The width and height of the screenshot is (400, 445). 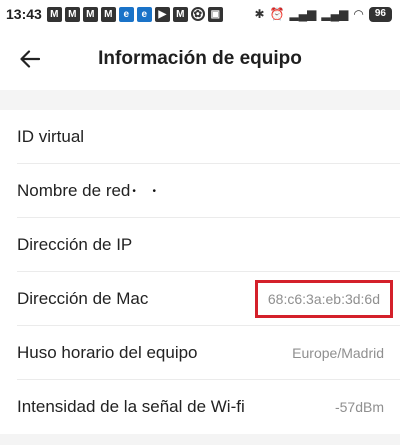 I want to click on youtube-icon: ▶, so click(x=162, y=14).